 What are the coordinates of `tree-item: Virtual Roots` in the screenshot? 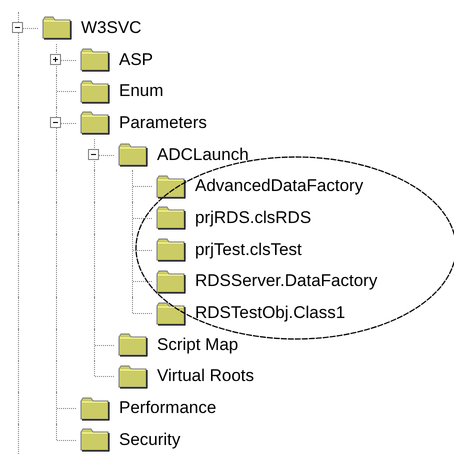 It's located at (206, 376).